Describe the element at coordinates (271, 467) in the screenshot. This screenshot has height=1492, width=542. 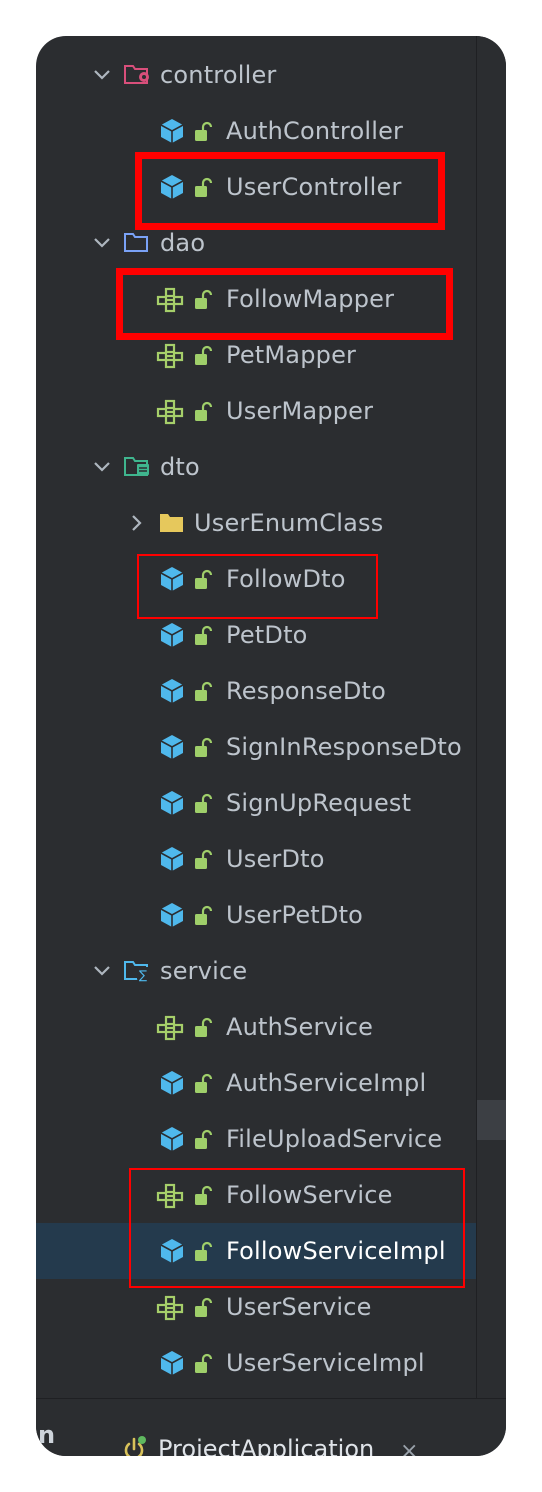
I see `tree-folder-dto: dto` at that location.